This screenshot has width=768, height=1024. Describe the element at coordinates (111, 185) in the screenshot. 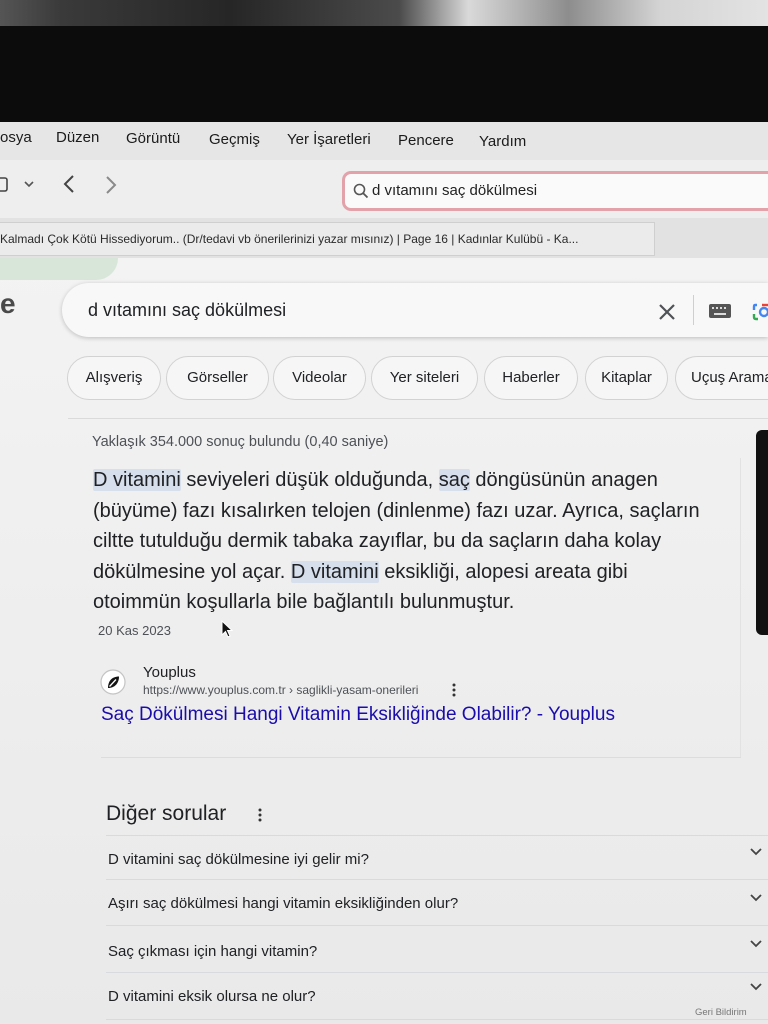

I see `chevron-right-icon` at that location.